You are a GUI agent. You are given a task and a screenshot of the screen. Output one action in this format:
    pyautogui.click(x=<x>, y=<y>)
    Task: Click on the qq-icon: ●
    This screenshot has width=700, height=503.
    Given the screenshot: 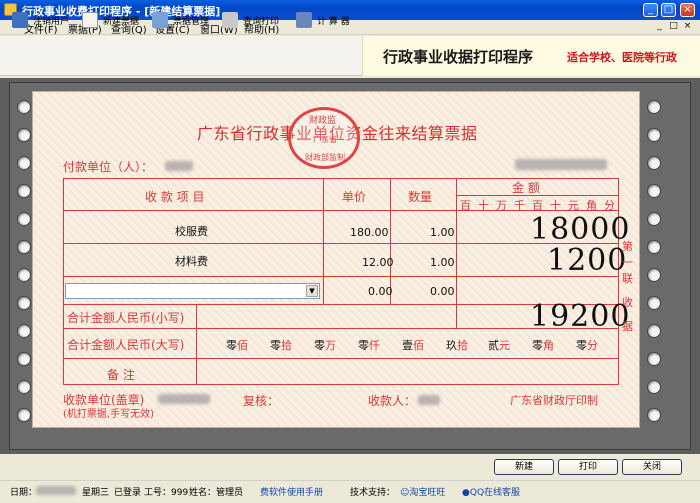 What is the action you would take?
    pyautogui.click(x=466, y=493)
    